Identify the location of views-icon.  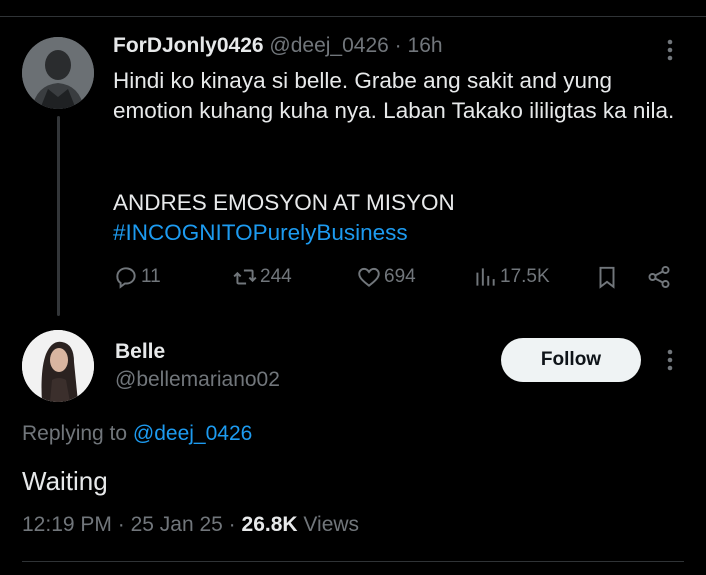
(485, 277).